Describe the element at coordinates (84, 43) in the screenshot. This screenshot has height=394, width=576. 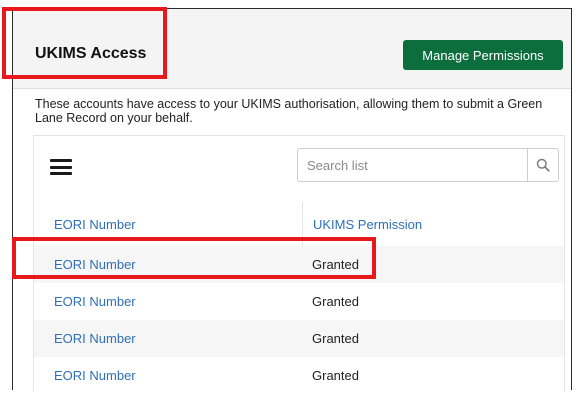
I see `title-highlight-box` at that location.